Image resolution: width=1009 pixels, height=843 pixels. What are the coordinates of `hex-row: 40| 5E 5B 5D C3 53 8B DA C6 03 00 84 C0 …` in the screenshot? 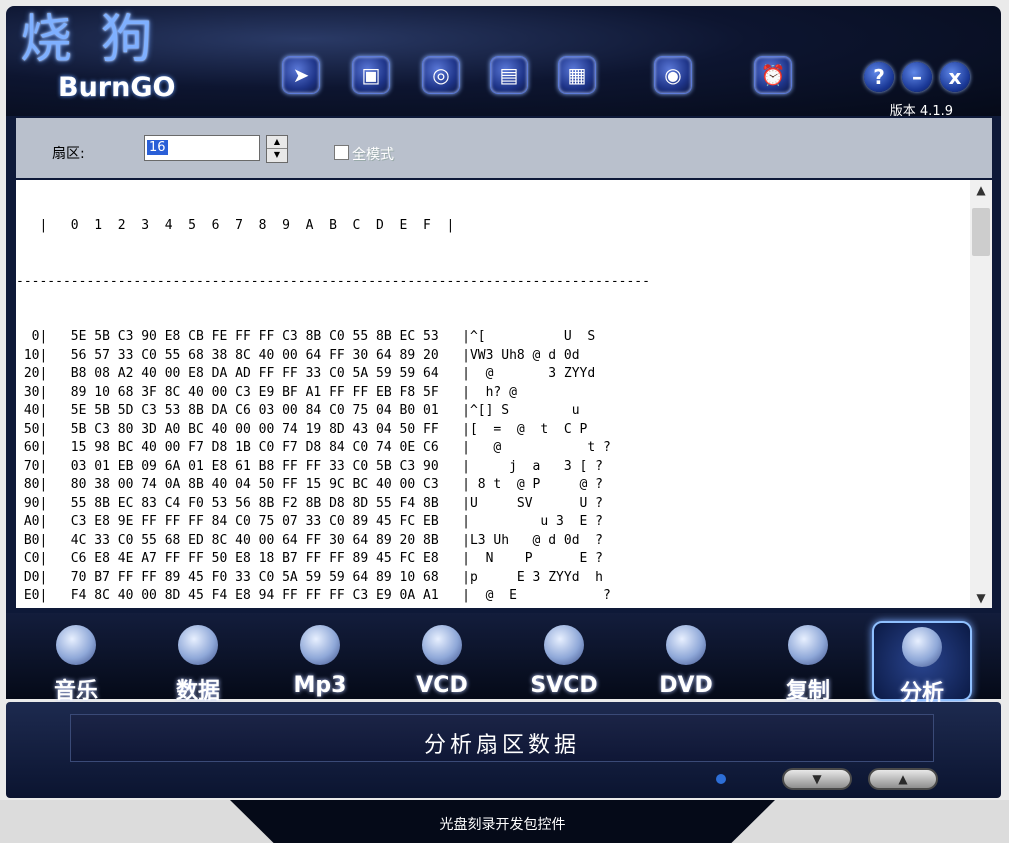 It's located at (306, 410).